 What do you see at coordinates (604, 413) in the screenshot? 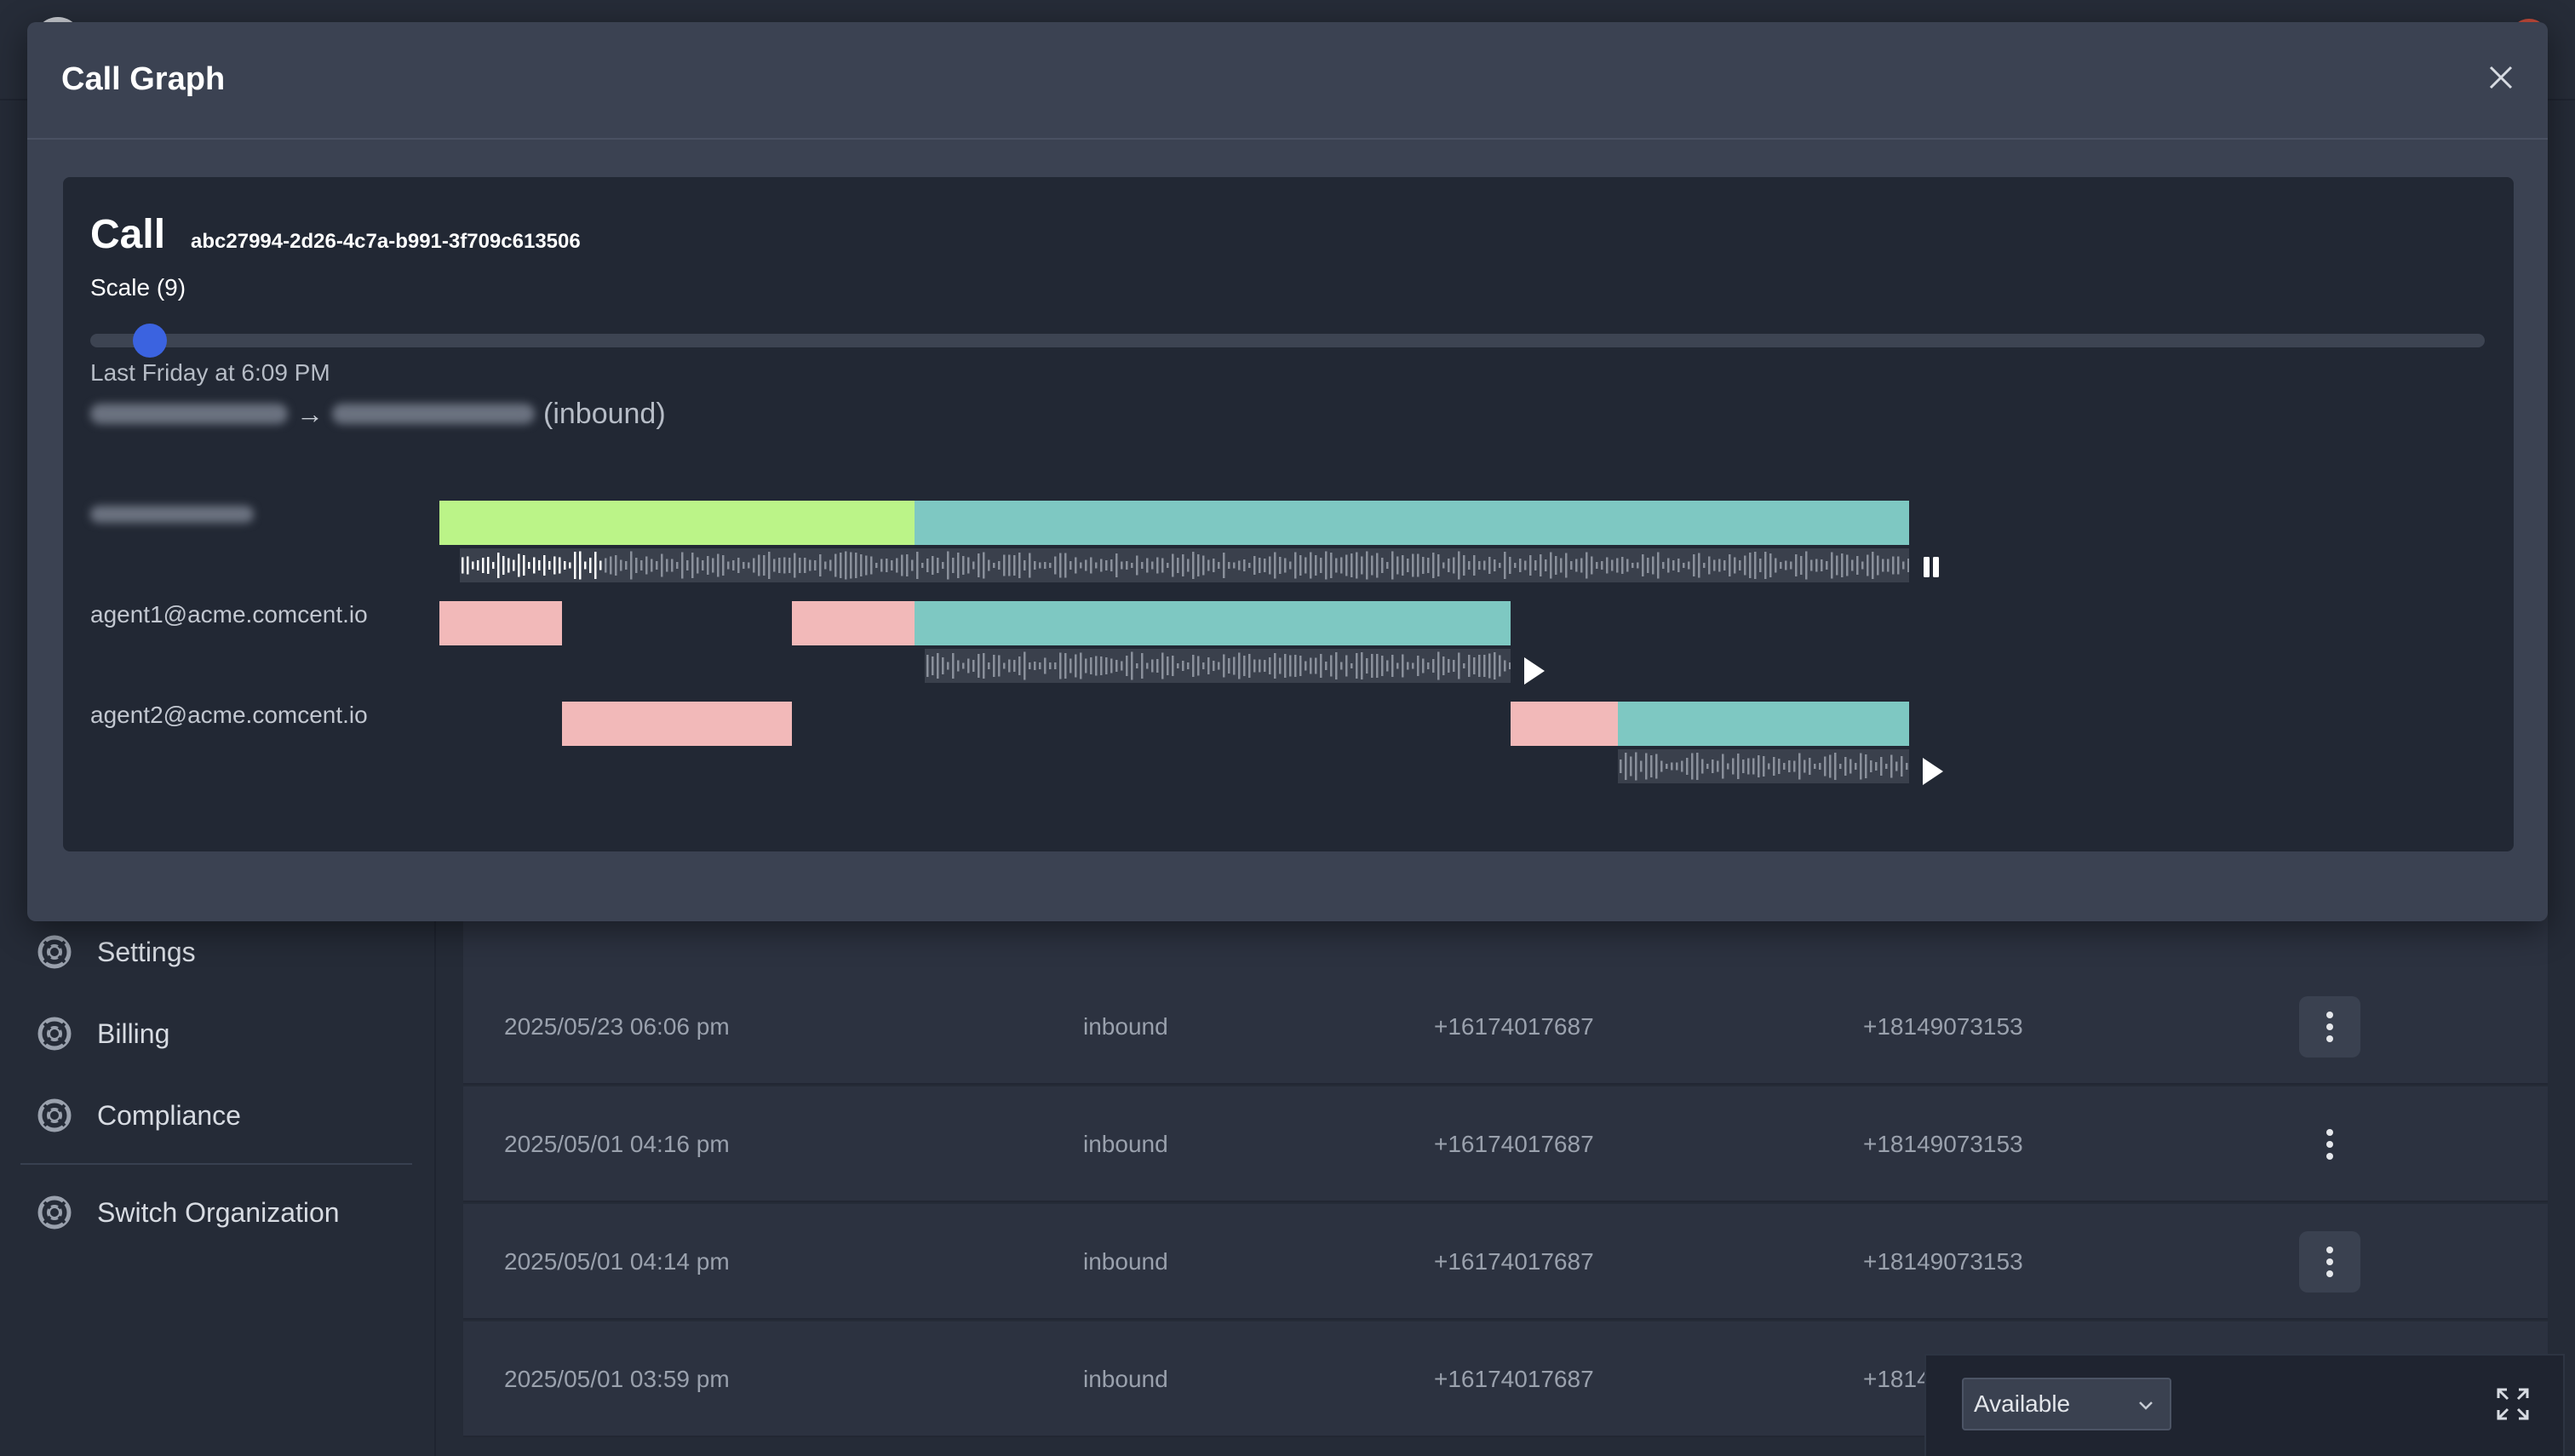
I see `call-direction-label: (inbound)` at bounding box center [604, 413].